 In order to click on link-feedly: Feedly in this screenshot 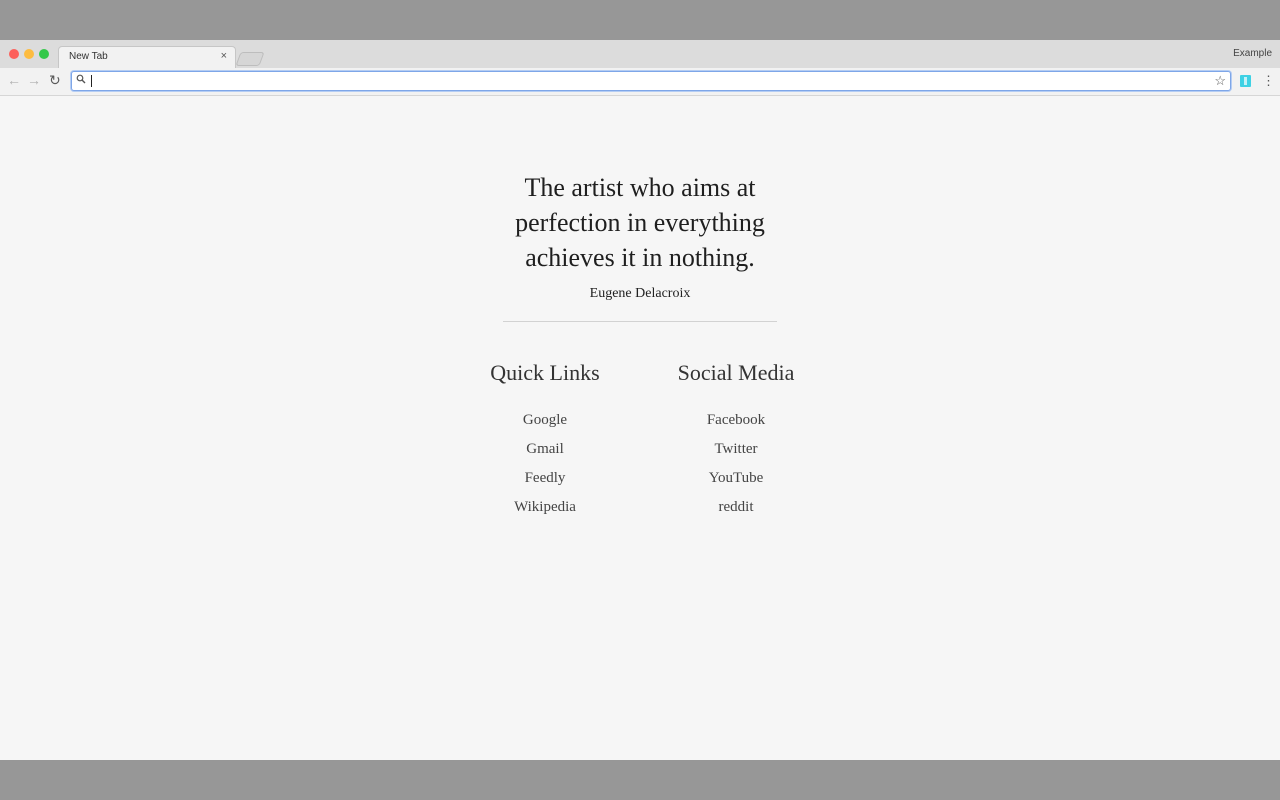, I will do `click(545, 478)`.